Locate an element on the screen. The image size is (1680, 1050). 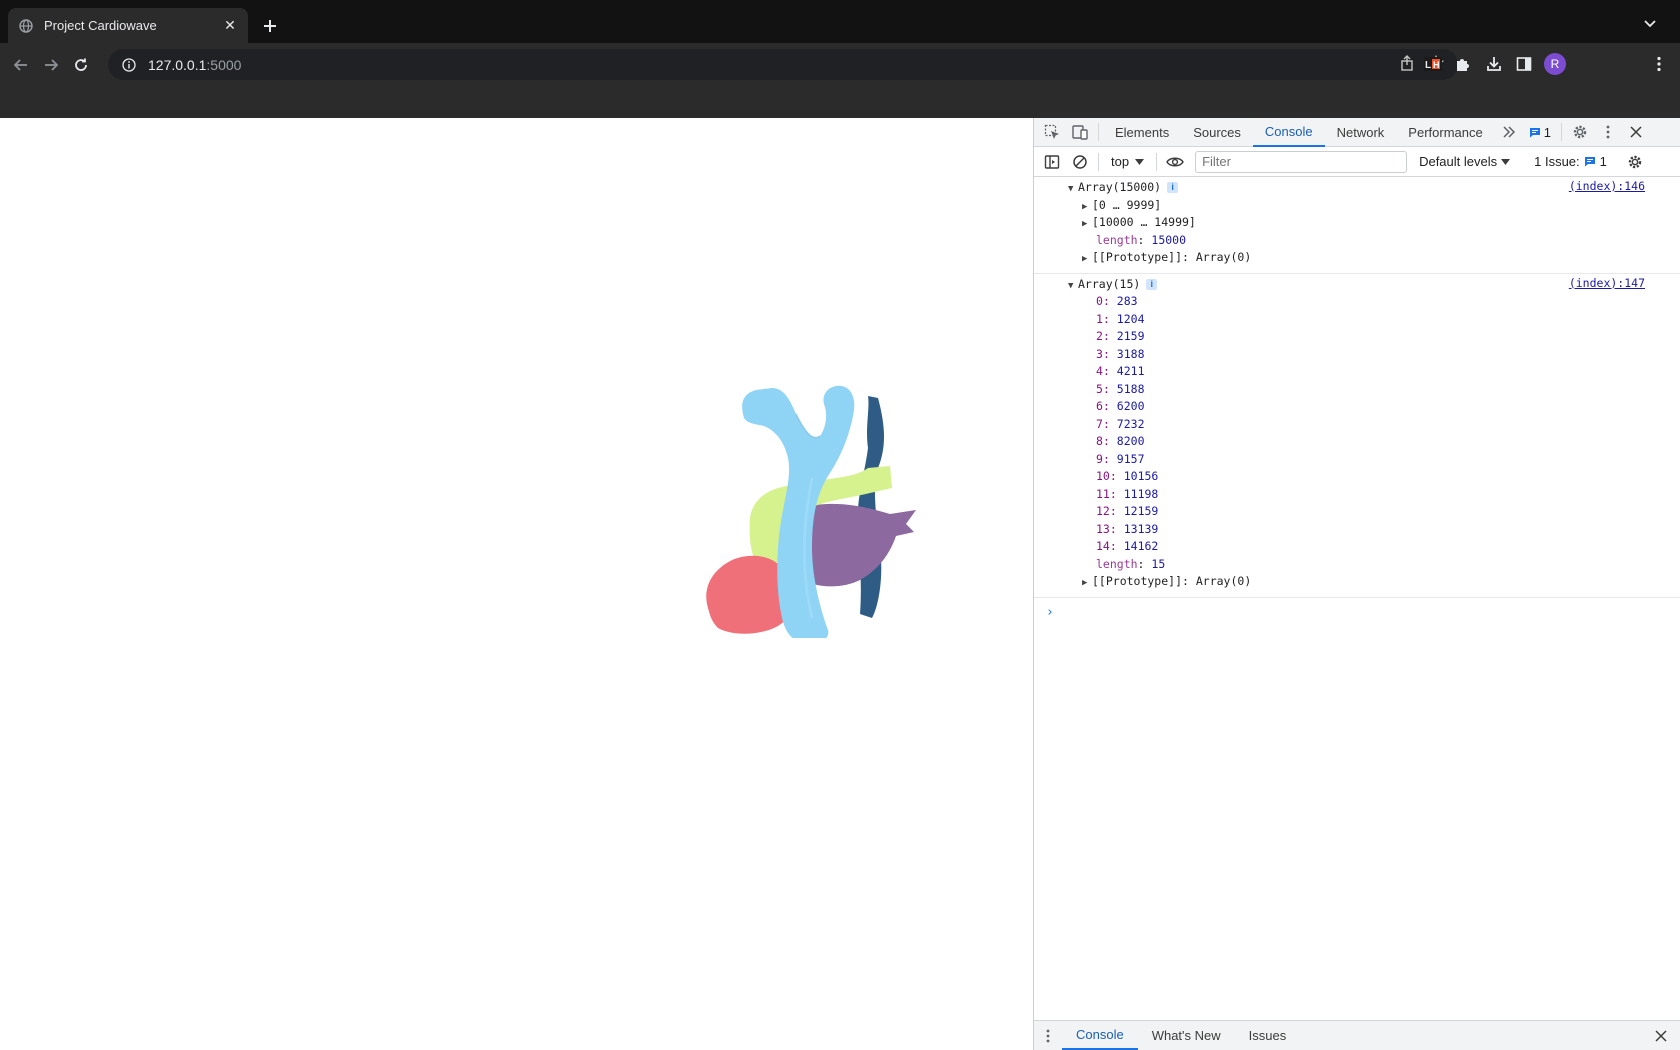
log-levels-label: Default levels is located at coordinates (1458, 161).